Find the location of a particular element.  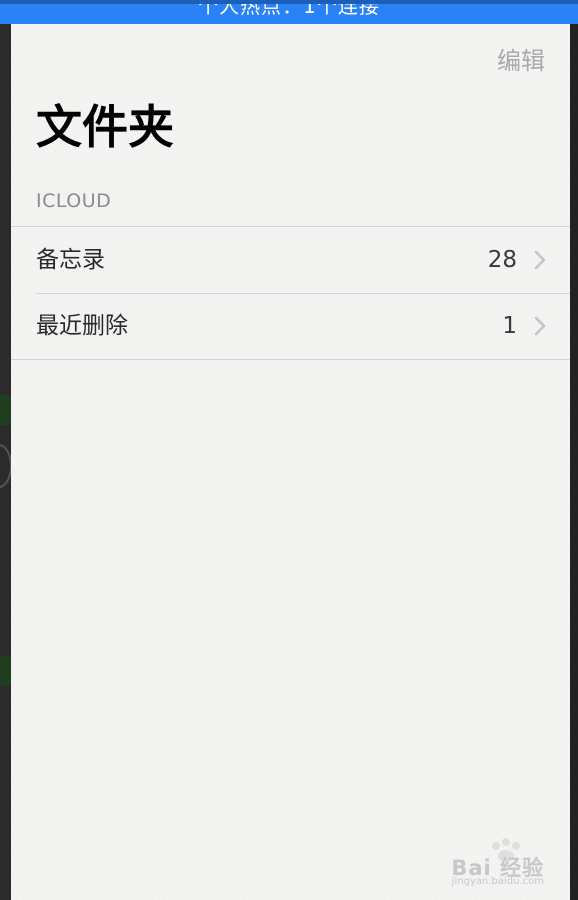

hotspot-status-bar: 个人热点：1个连接 is located at coordinates (289, 12).